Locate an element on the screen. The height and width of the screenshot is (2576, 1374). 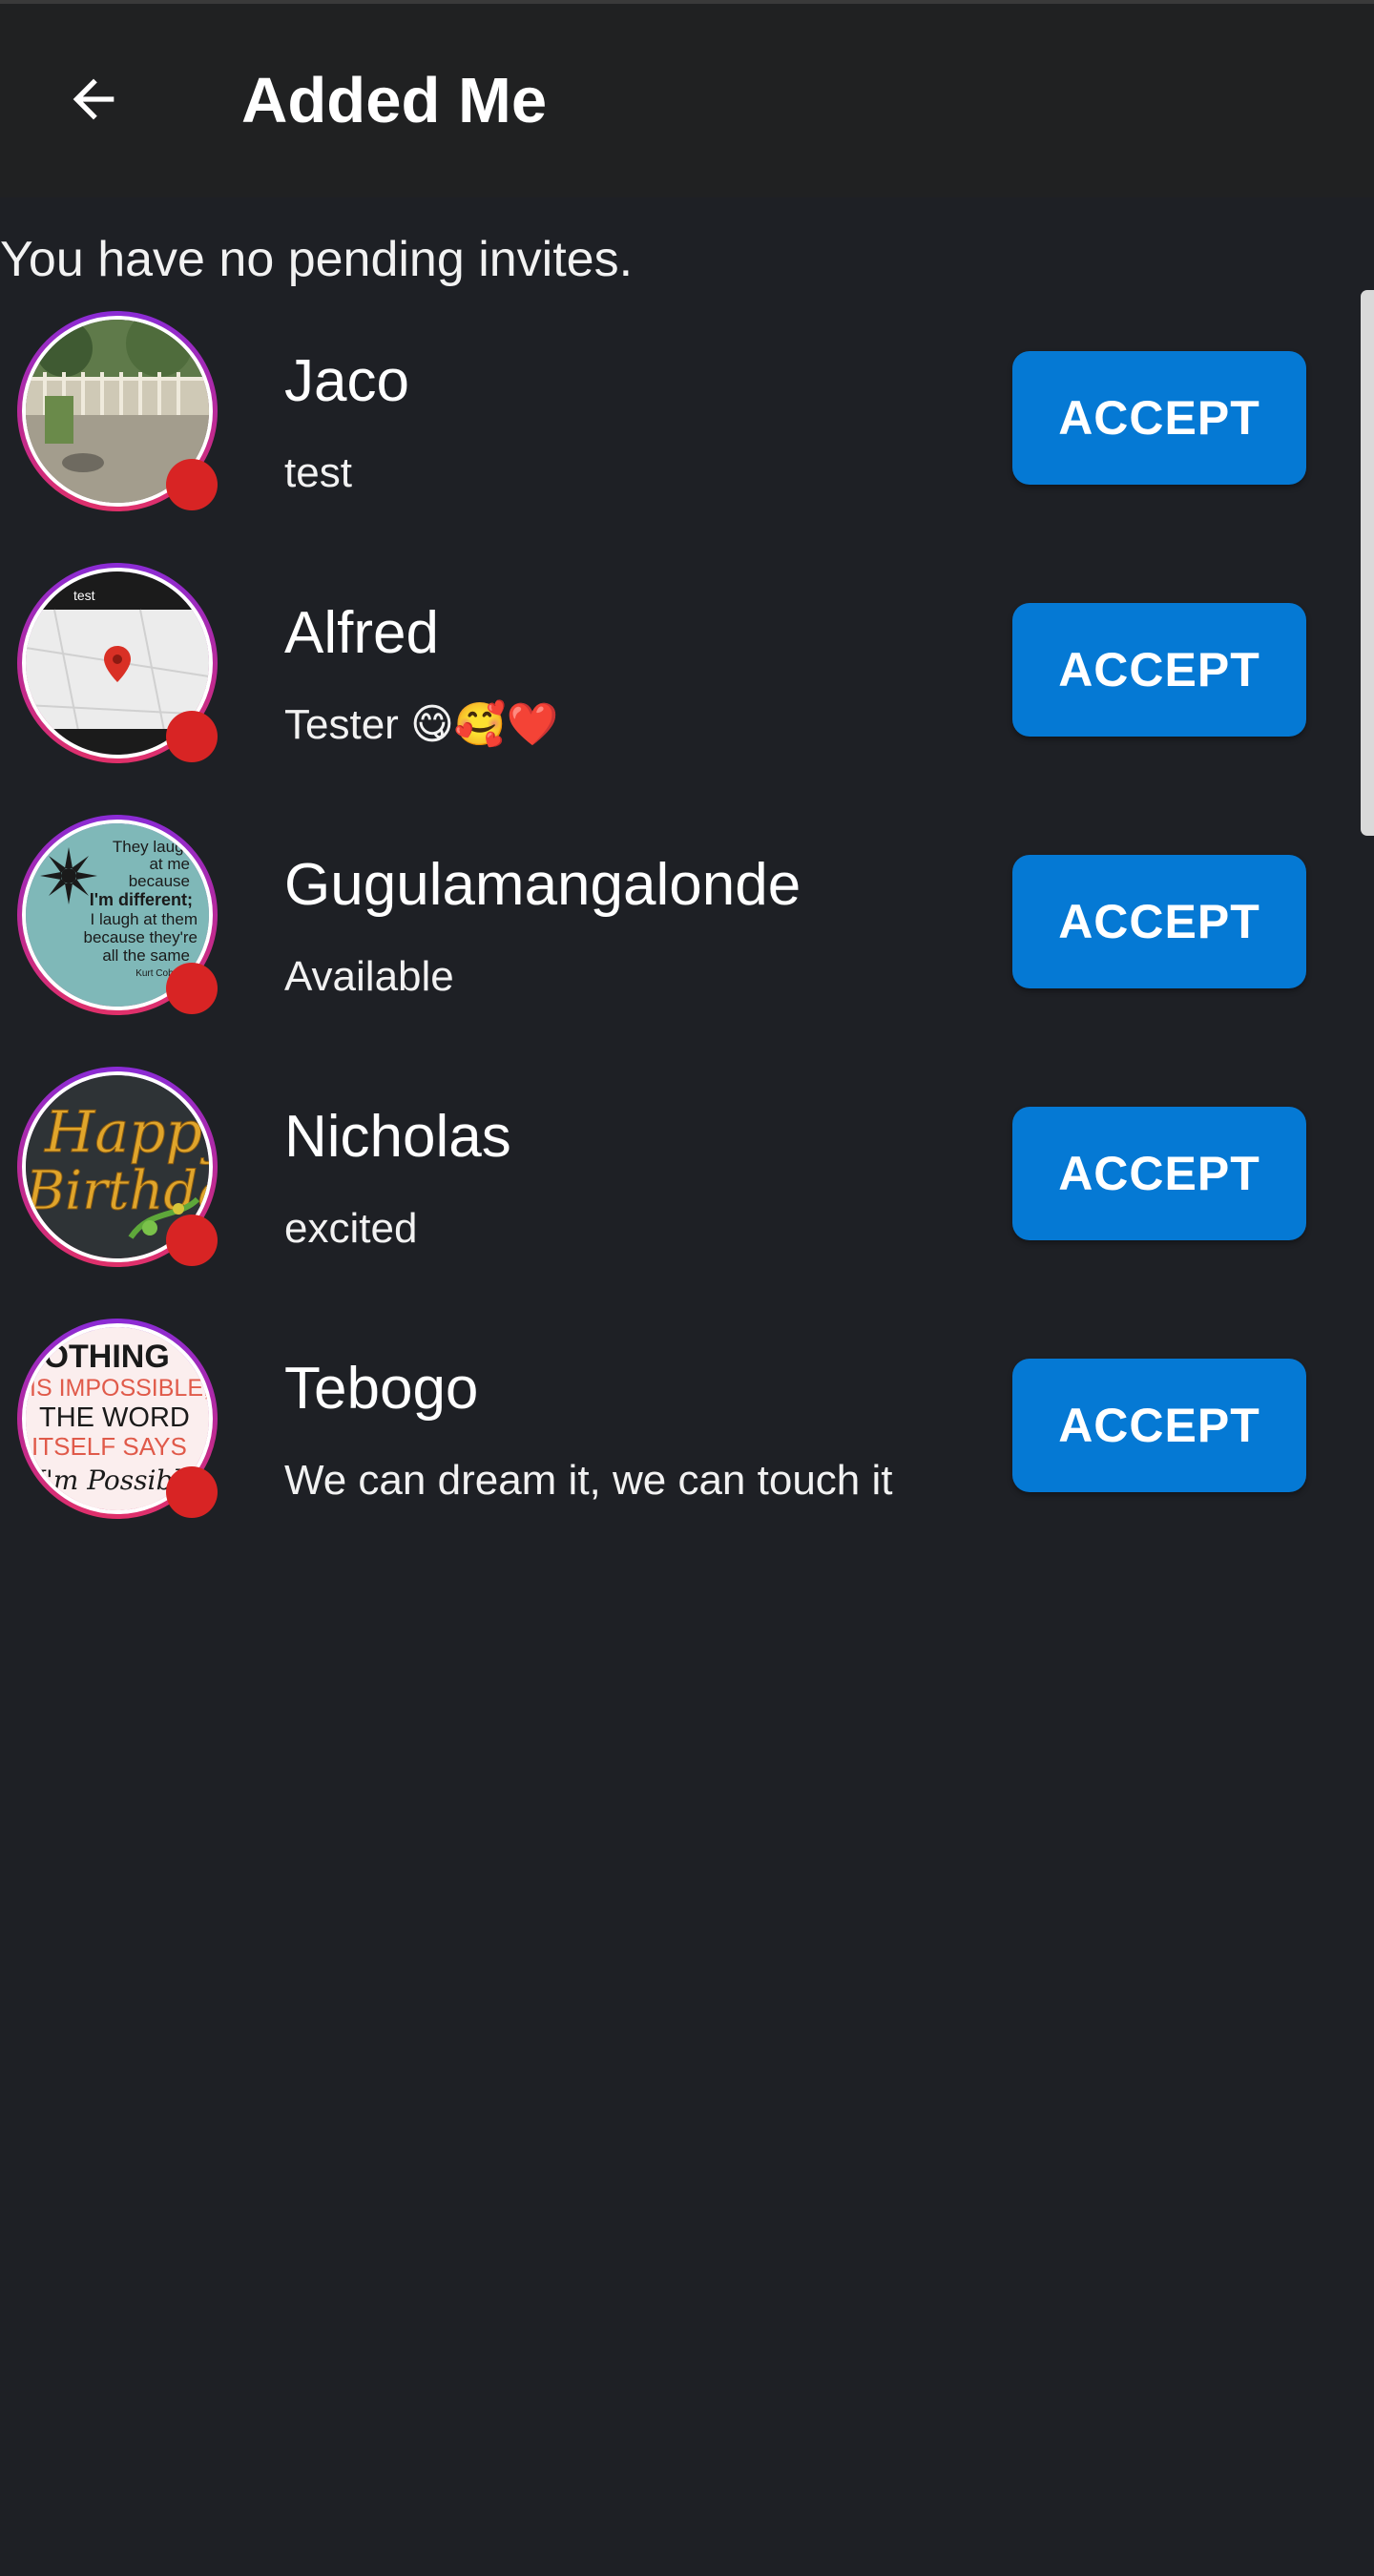
invite-row: Jaco test ACCEPT is located at coordinates (687, 433).